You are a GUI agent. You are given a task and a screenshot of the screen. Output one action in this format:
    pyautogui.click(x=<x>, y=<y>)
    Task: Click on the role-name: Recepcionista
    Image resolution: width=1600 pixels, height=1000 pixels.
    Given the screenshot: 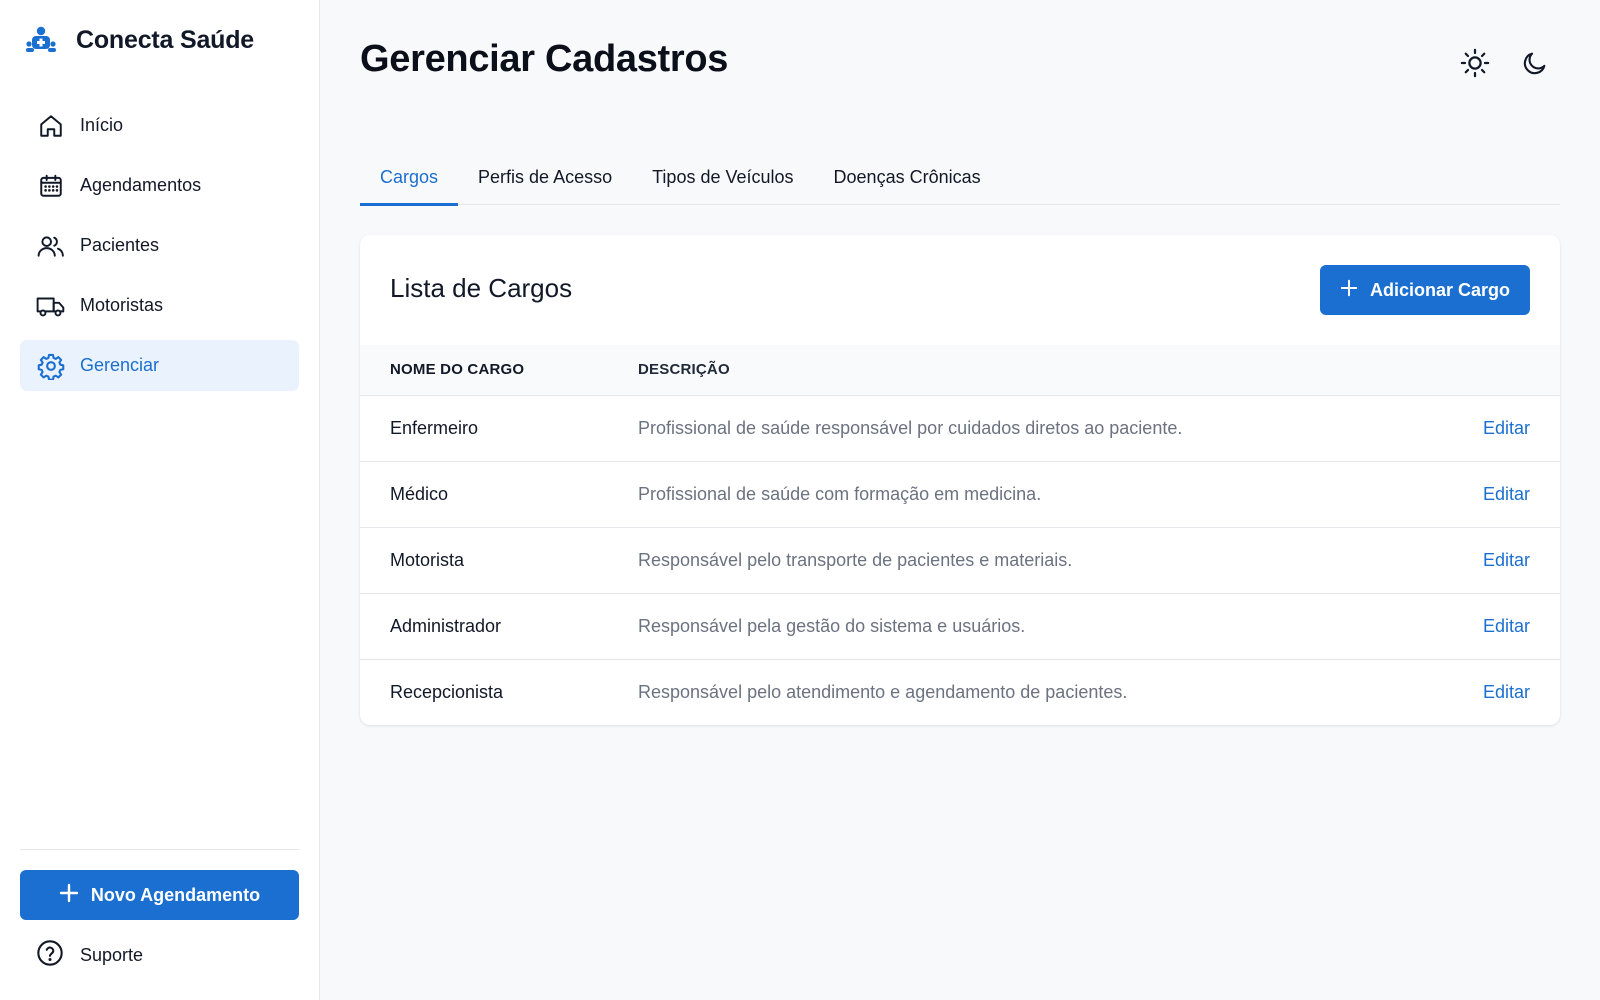 What is the action you would take?
    pyautogui.click(x=447, y=691)
    